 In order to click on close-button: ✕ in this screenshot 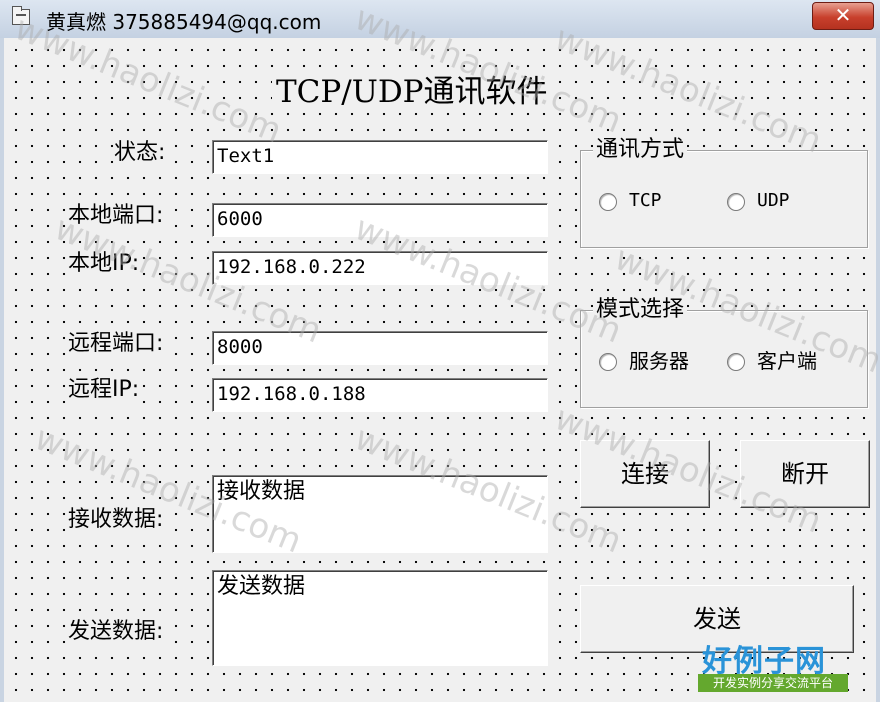, I will do `click(843, 16)`.